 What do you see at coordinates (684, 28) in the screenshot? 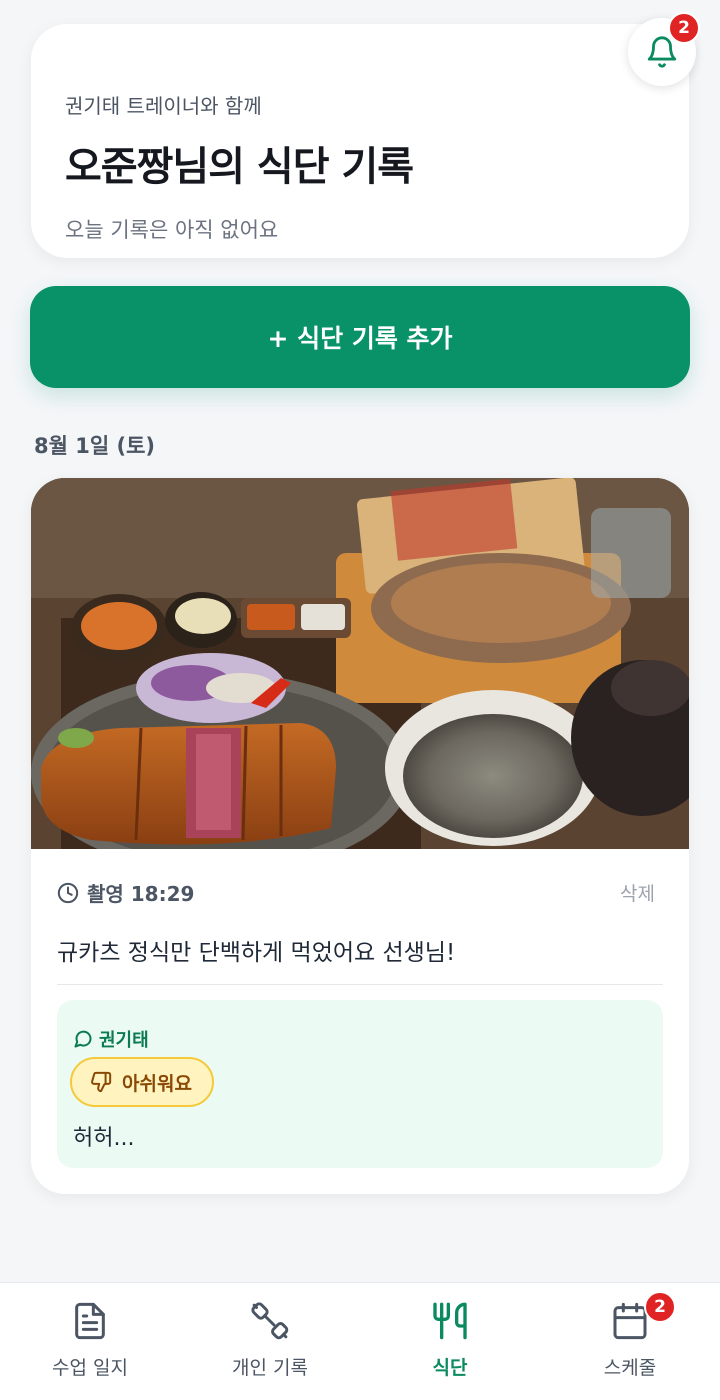
I see `notification-badge: 2` at bounding box center [684, 28].